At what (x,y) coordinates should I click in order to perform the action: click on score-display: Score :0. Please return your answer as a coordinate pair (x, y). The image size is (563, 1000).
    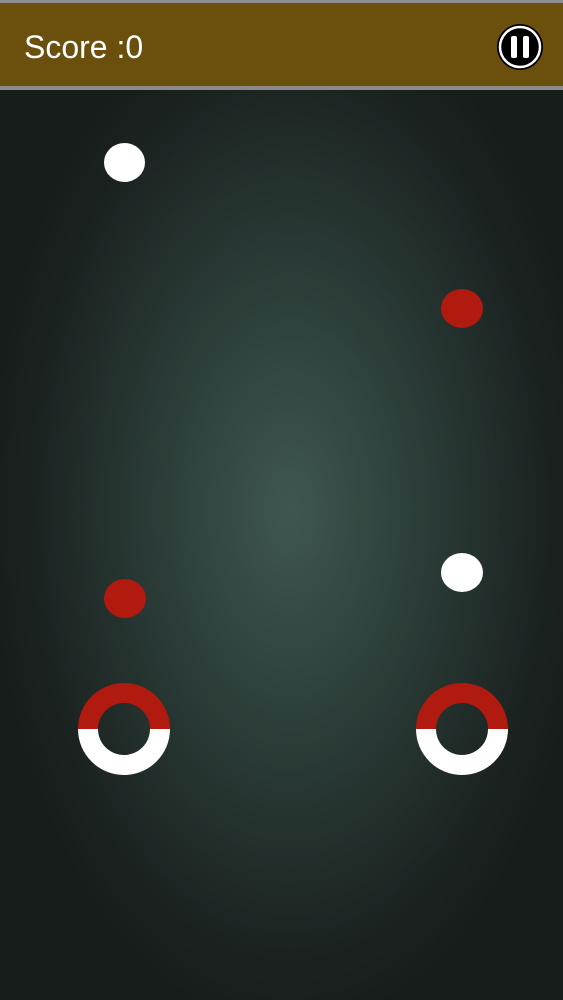
    Looking at the image, I should click on (83, 47).